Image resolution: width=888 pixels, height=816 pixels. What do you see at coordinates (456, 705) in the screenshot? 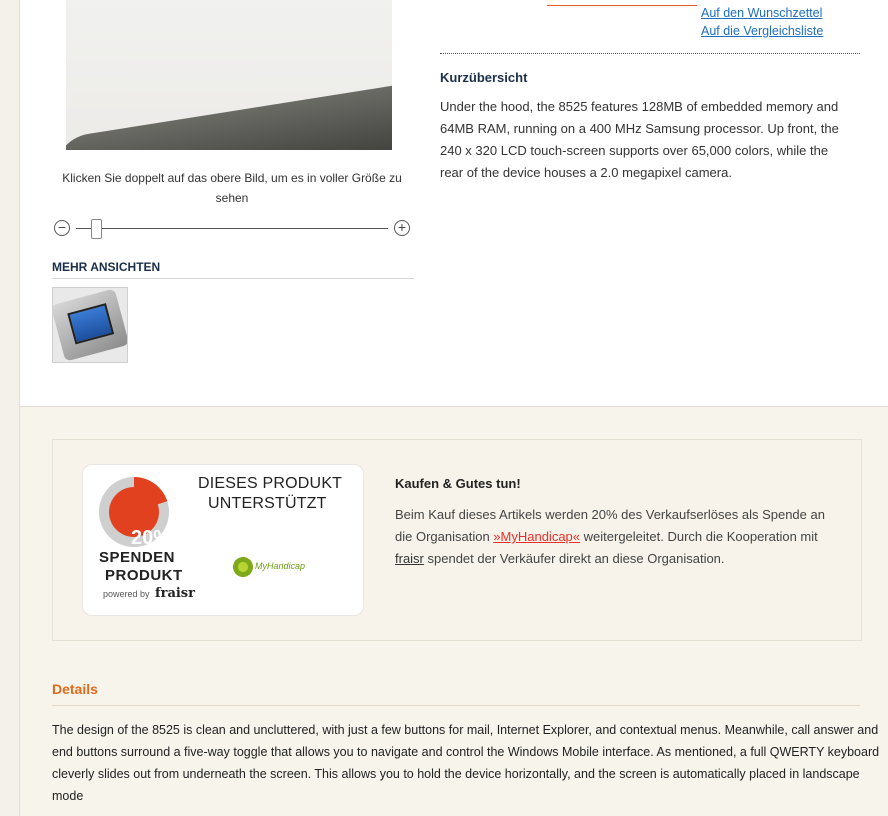
I see `details-divider` at bounding box center [456, 705].